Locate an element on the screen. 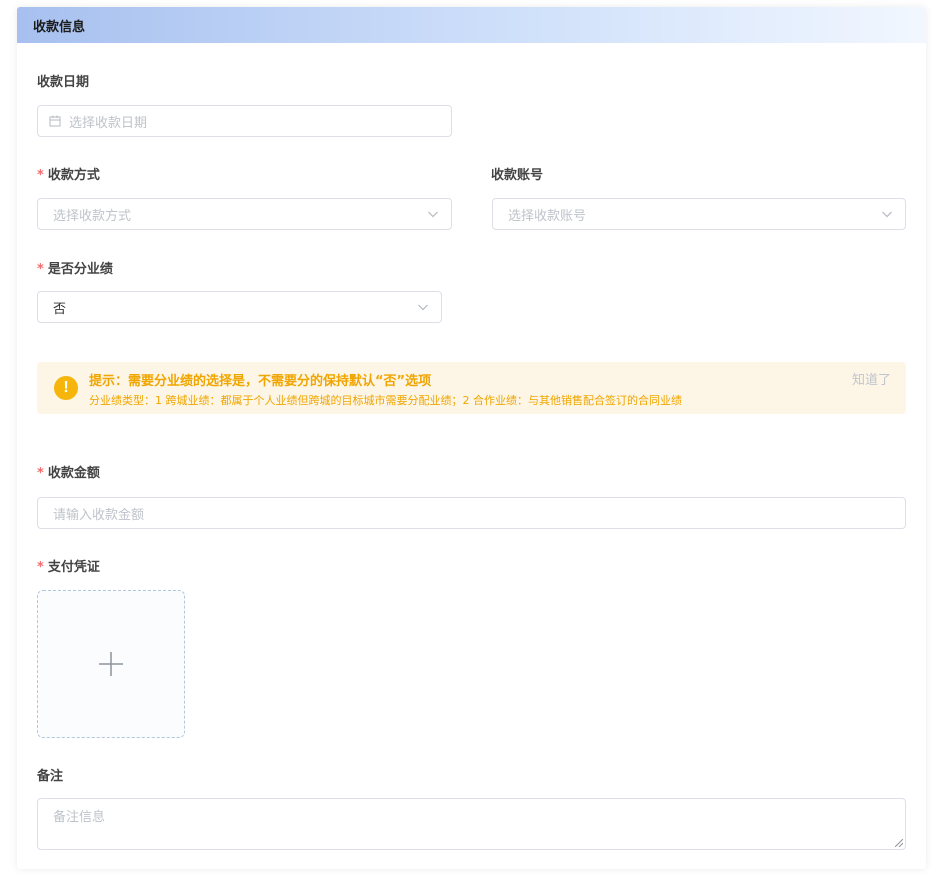  resize-handle-icon is located at coordinates (899, 843).